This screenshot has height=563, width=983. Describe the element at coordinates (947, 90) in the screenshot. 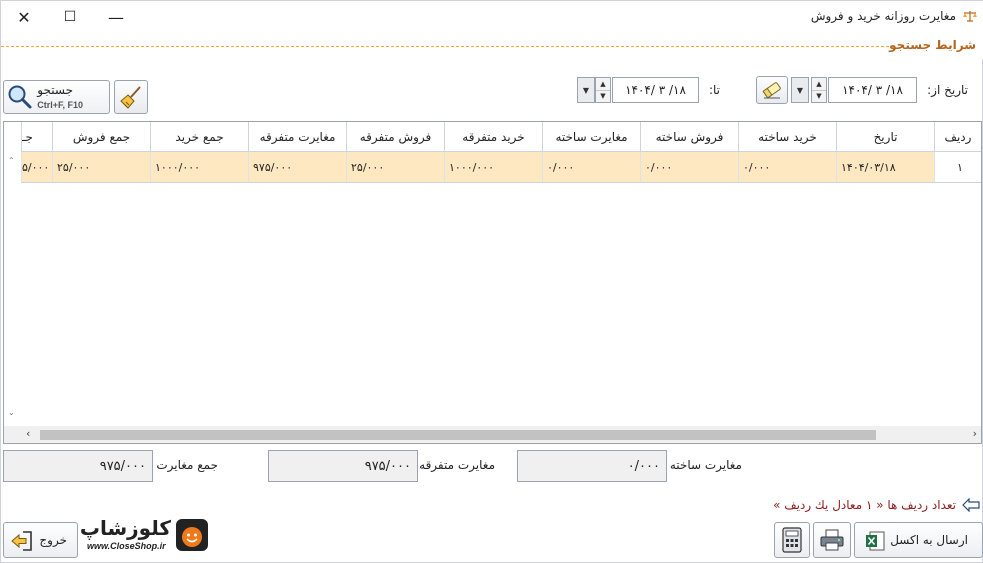

I see `from-date-label: تاریخ از:` at that location.